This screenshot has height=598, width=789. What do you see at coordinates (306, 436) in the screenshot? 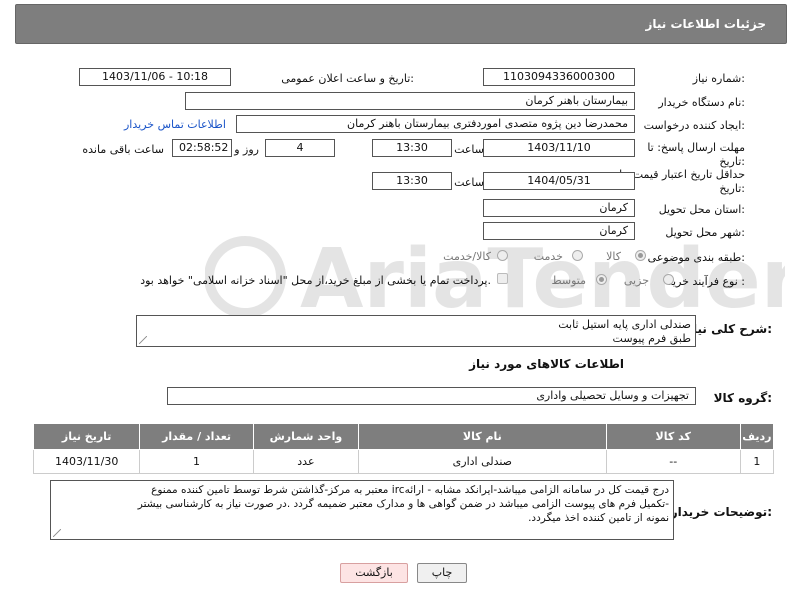
I see `col-unit: واحد شمارش` at bounding box center [306, 436].